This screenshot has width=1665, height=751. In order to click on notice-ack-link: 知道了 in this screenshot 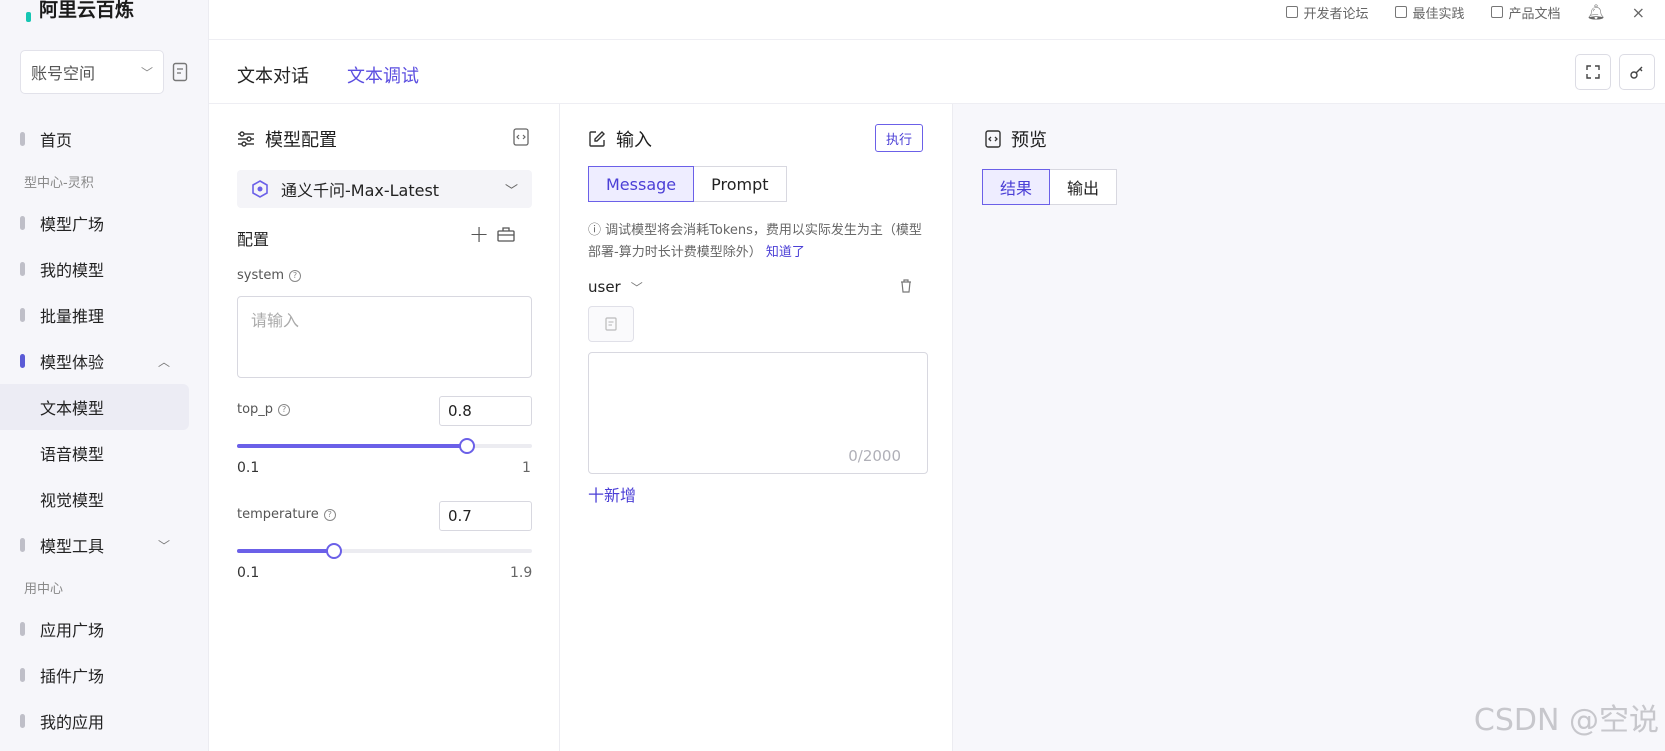, I will do `click(785, 252)`.